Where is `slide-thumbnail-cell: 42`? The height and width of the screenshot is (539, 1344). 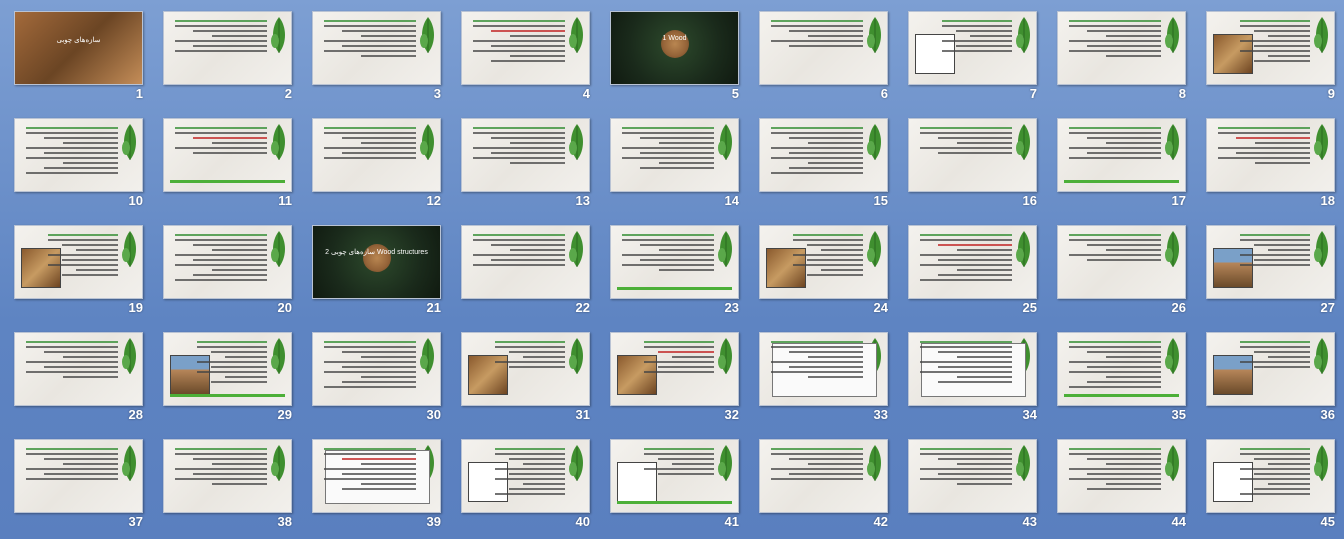
slide-thumbnail-cell: 42 is located at coordinates (819, 481).